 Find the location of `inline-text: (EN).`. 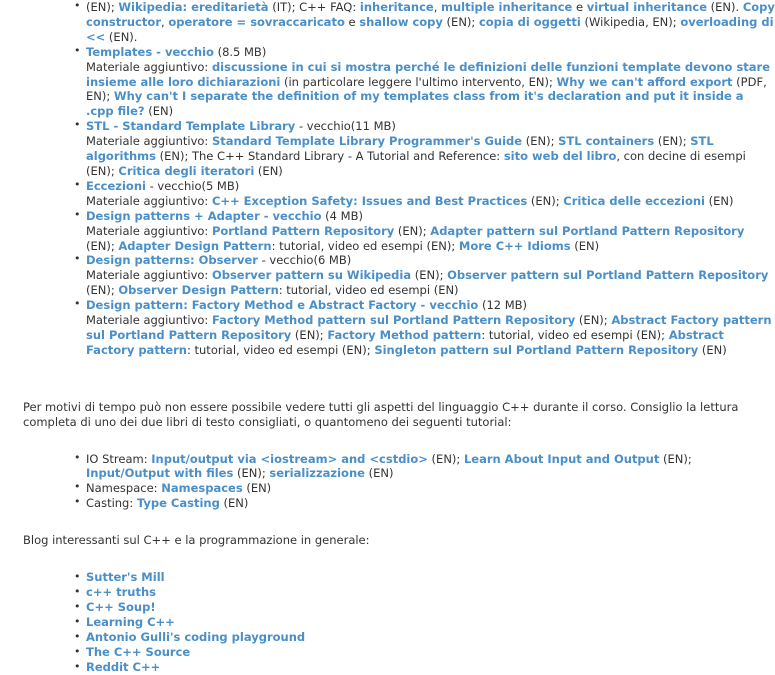

inline-text: (EN). is located at coordinates (725, 7).